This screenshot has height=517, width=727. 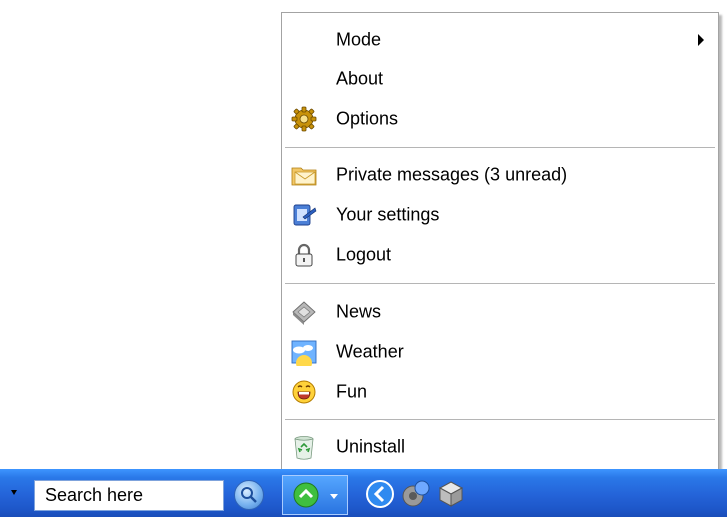 I want to click on menu-item-about-label: About, so click(x=360, y=78).